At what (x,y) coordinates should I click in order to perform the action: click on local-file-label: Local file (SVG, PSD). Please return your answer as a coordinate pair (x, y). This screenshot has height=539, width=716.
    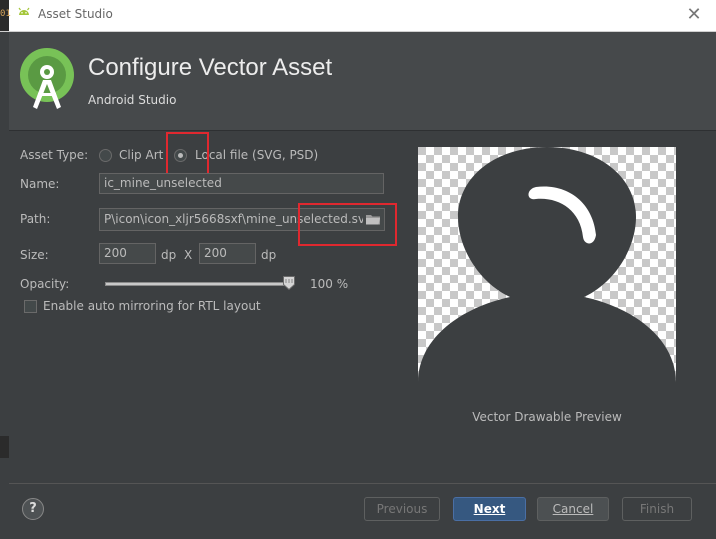
    Looking at the image, I should click on (256, 155).